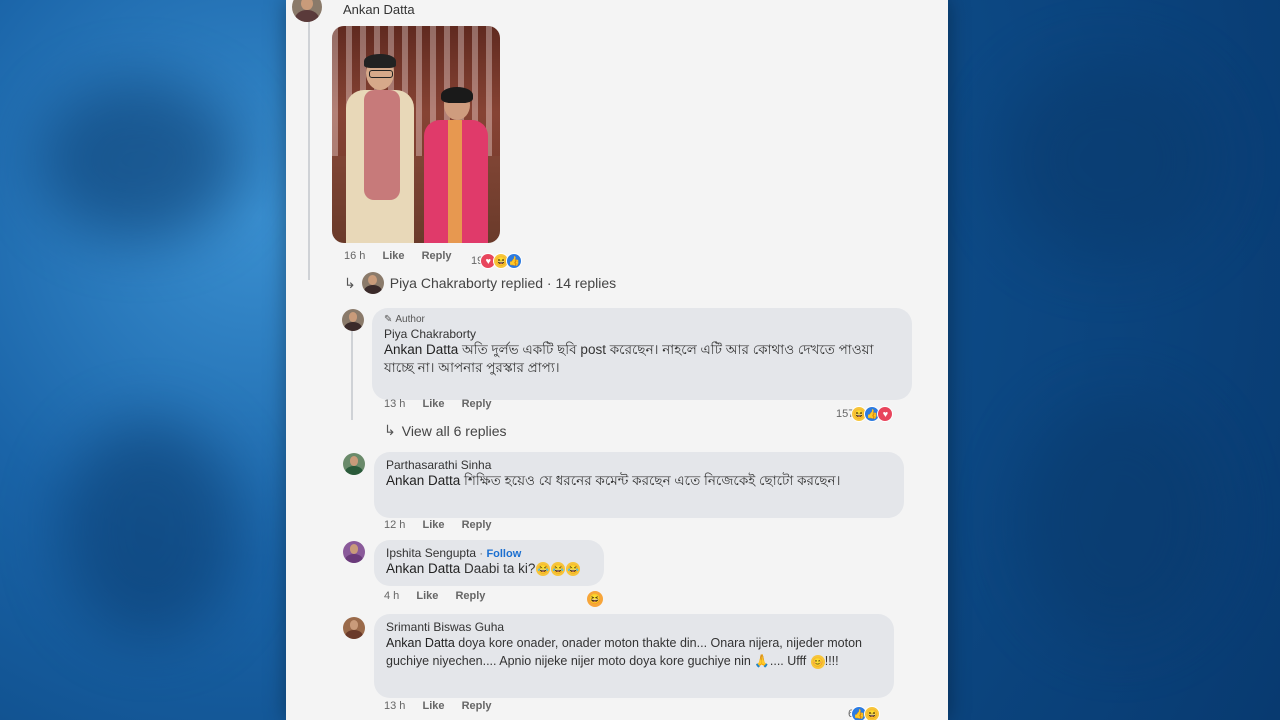 The width and height of the screenshot is (1280, 720). Describe the element at coordinates (410, 319) in the screenshot. I see `author-badge-label: Author` at that location.